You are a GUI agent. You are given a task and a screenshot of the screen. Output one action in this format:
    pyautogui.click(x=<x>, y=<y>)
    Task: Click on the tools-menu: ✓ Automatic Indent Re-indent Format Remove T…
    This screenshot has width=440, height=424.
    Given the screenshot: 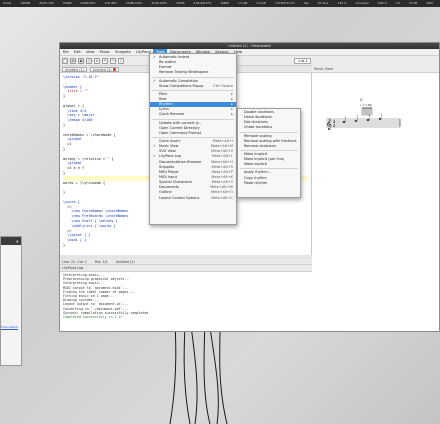 What is the action you would take?
    pyautogui.click(x=193, y=139)
    